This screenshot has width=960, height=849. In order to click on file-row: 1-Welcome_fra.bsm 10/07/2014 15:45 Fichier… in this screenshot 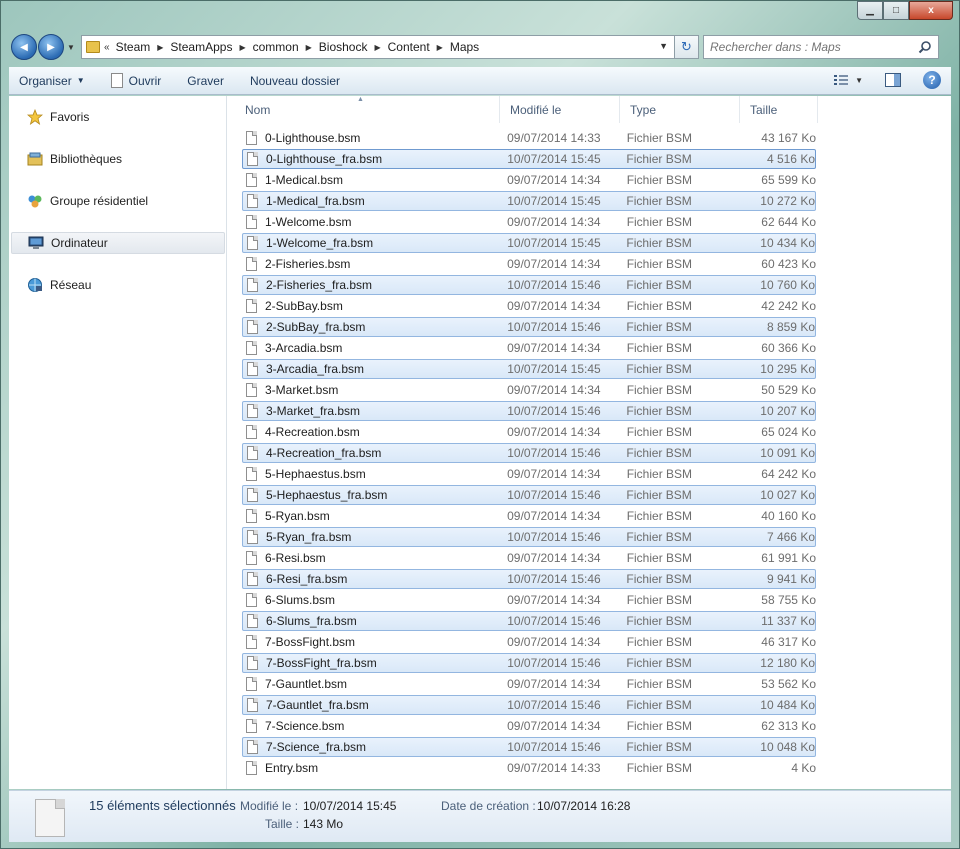, I will do `click(529, 243)`.